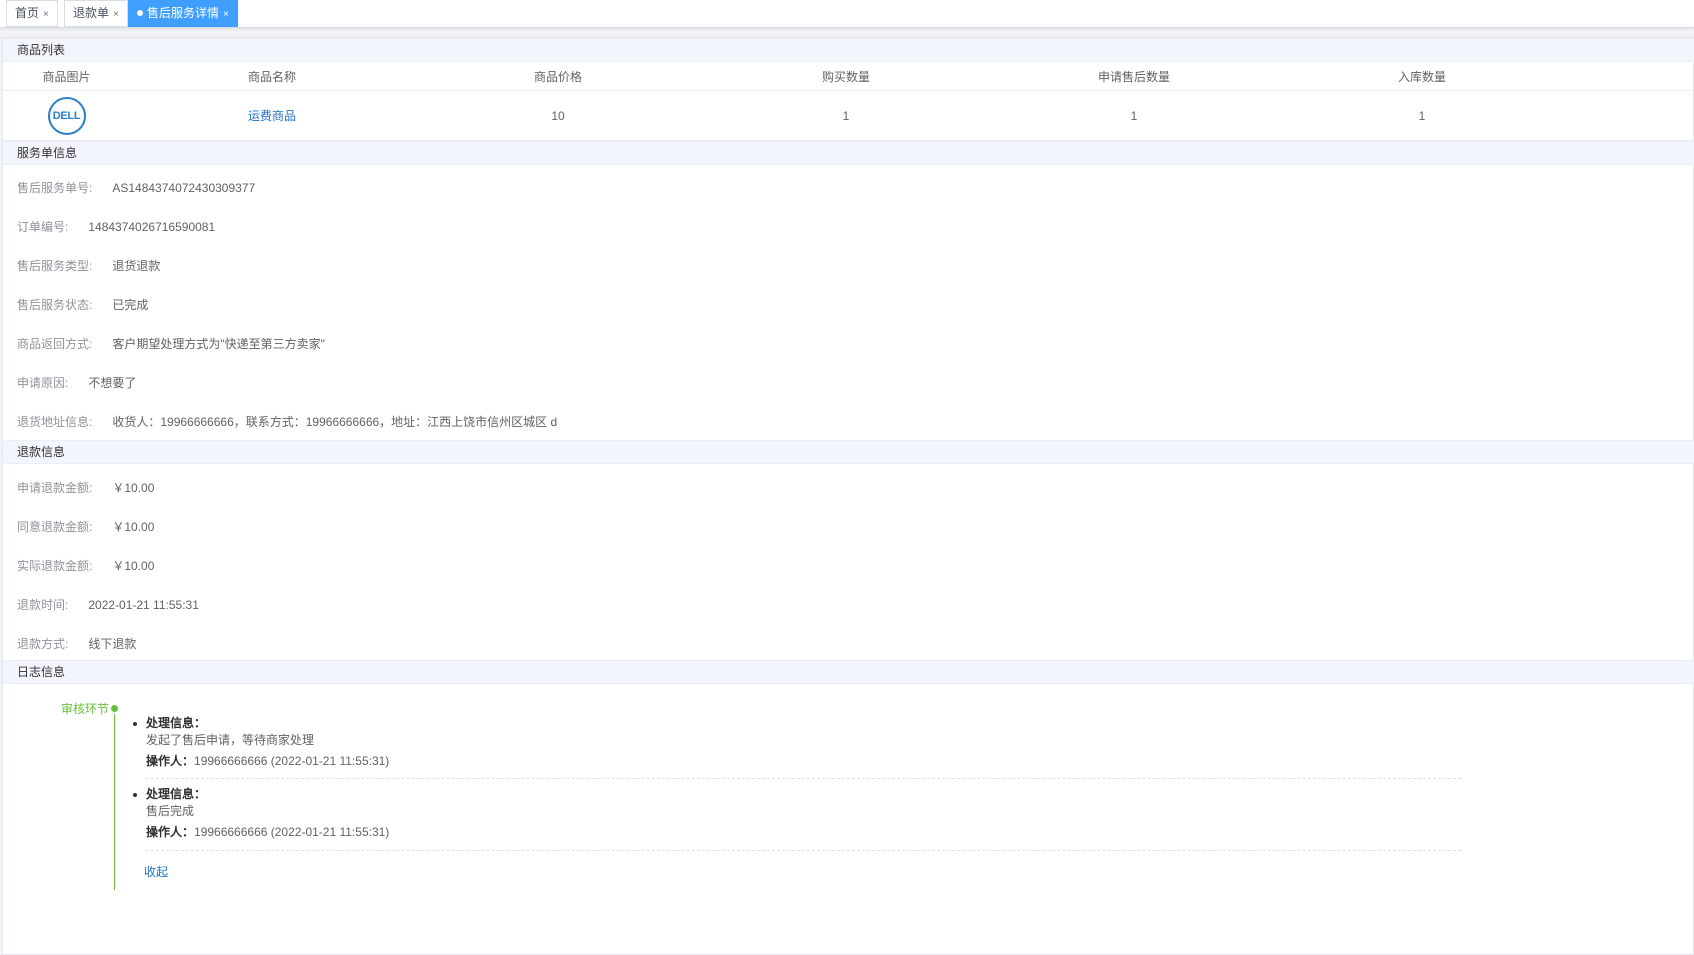 The image size is (1694, 955). Describe the element at coordinates (85, 709) in the screenshot. I see `timeline-stage-label: 审核环节` at that location.